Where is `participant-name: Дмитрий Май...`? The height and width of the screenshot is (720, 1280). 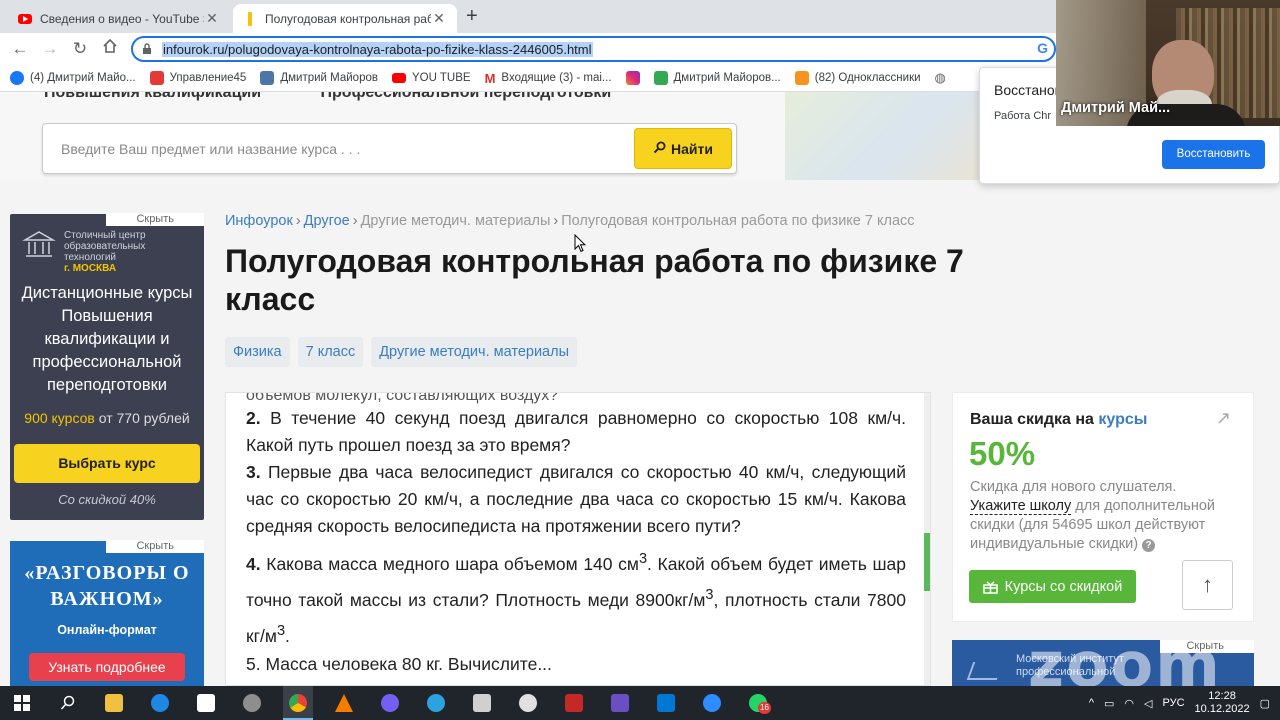 participant-name: Дмитрий Май... is located at coordinates (1116, 108).